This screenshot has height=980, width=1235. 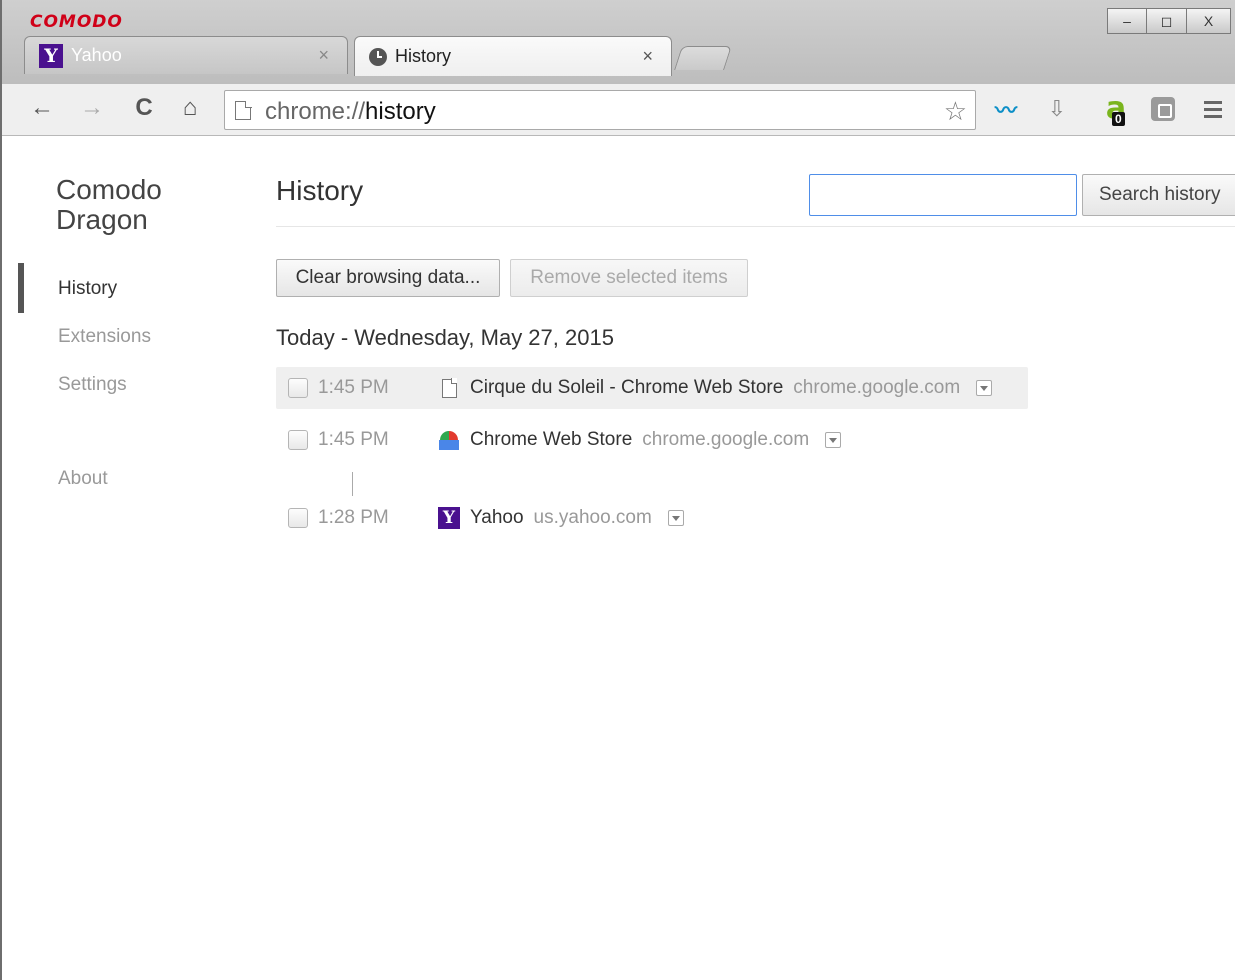 I want to click on minimize-icon: –, so click(x=1127, y=21).